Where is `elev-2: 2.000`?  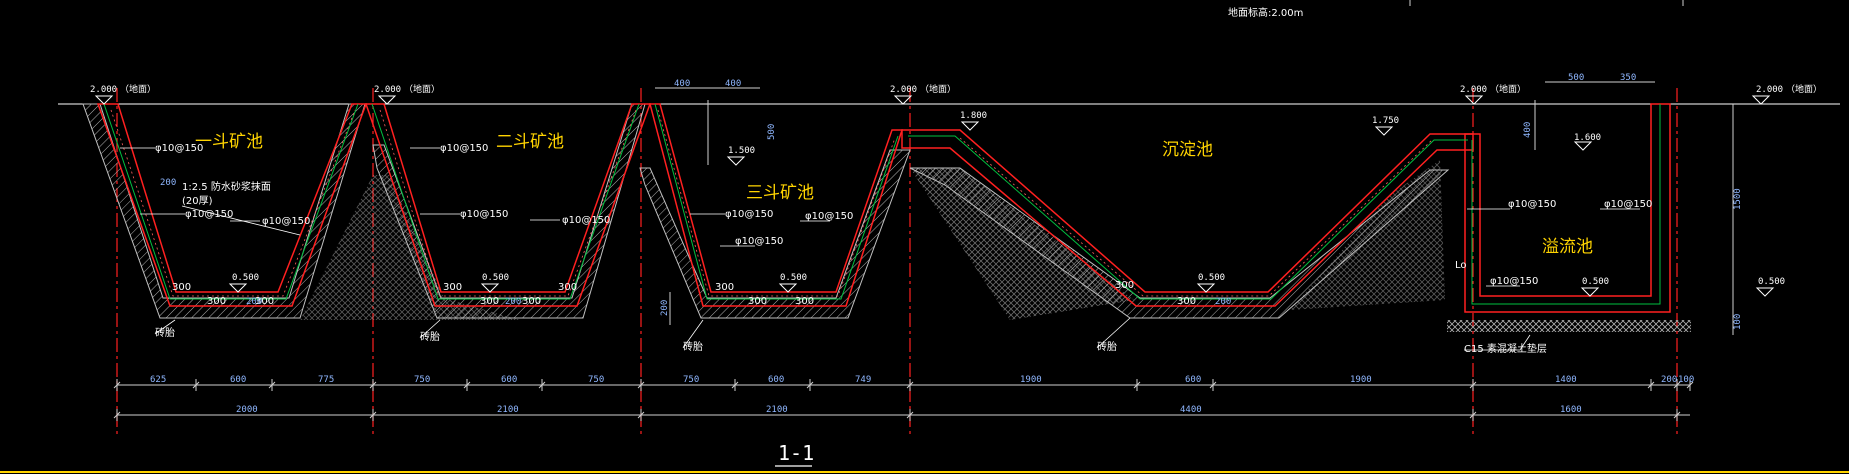 elev-2: 2.000 is located at coordinates (387, 90).